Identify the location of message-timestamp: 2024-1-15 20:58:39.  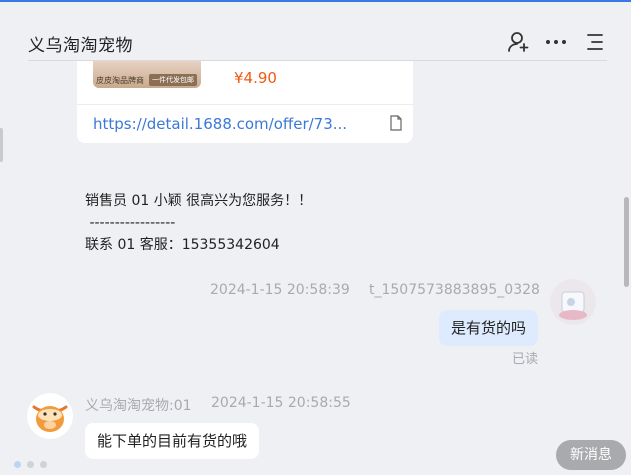
(280, 290).